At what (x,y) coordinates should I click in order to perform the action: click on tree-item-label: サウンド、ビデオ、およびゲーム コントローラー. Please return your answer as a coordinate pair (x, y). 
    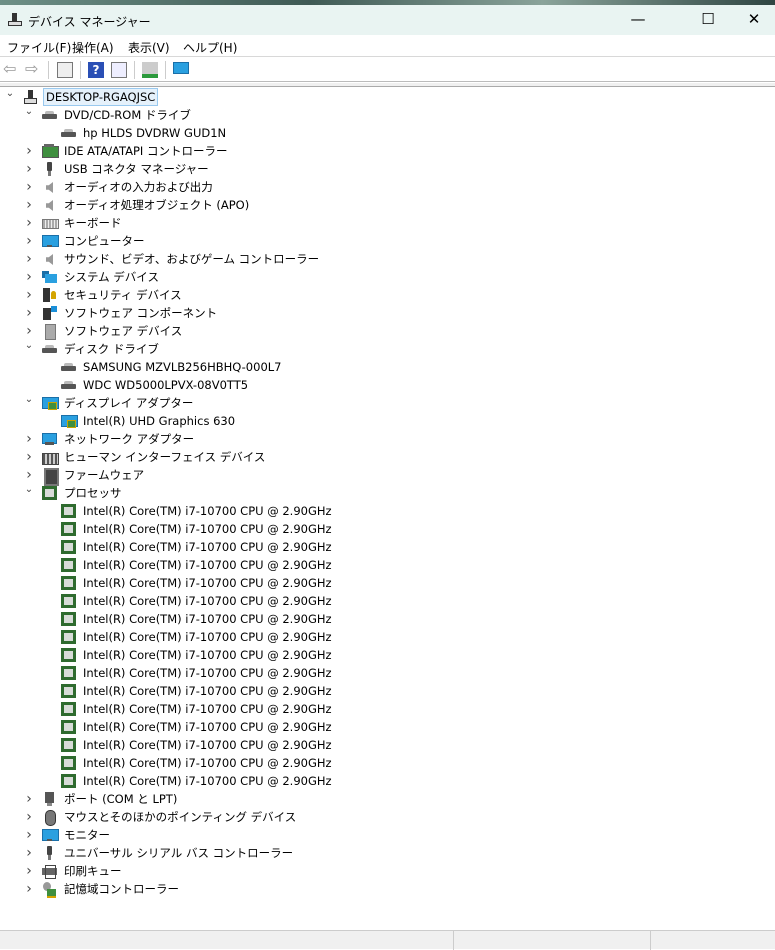
    Looking at the image, I should click on (191, 259).